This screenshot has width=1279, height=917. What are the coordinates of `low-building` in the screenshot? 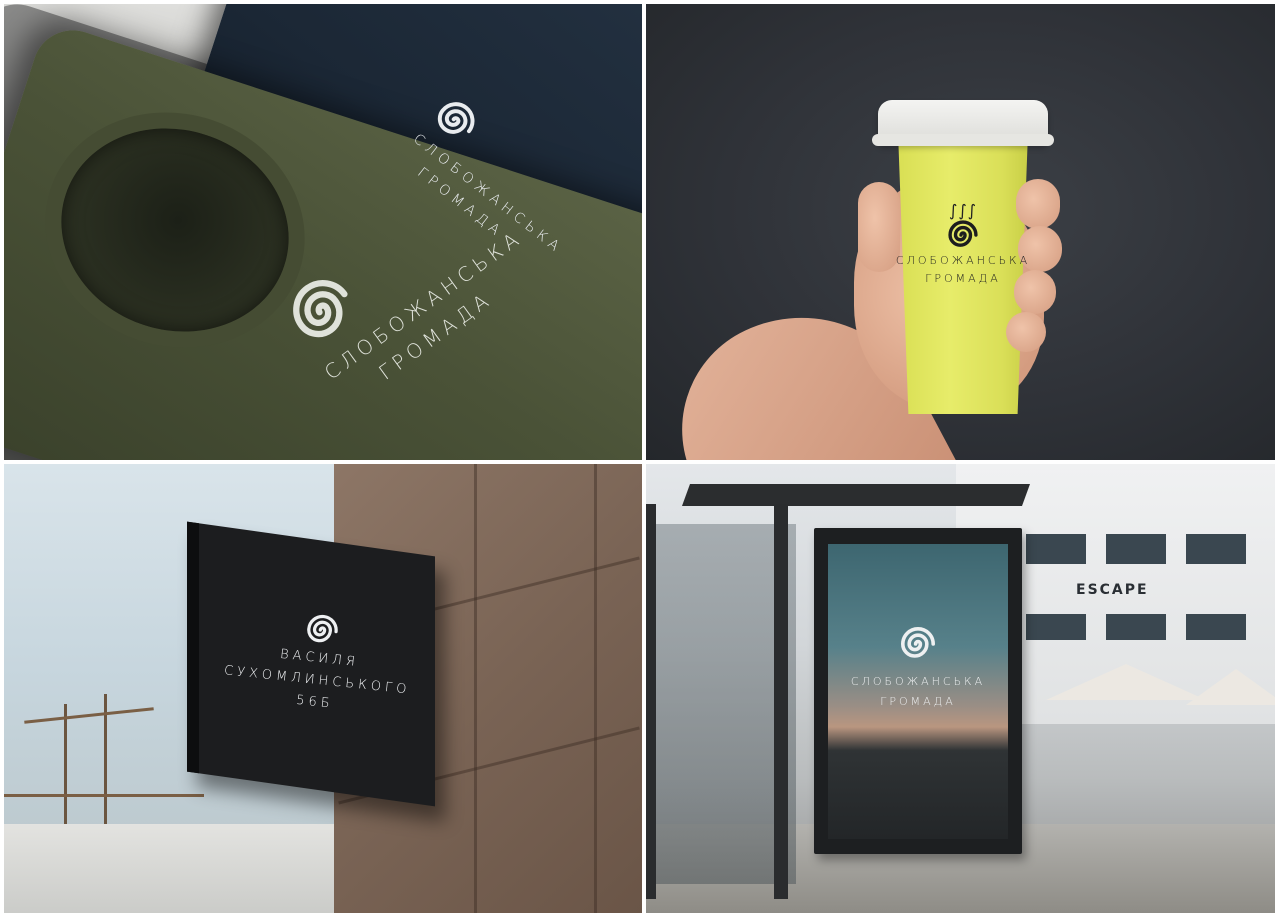 It's located at (174, 868).